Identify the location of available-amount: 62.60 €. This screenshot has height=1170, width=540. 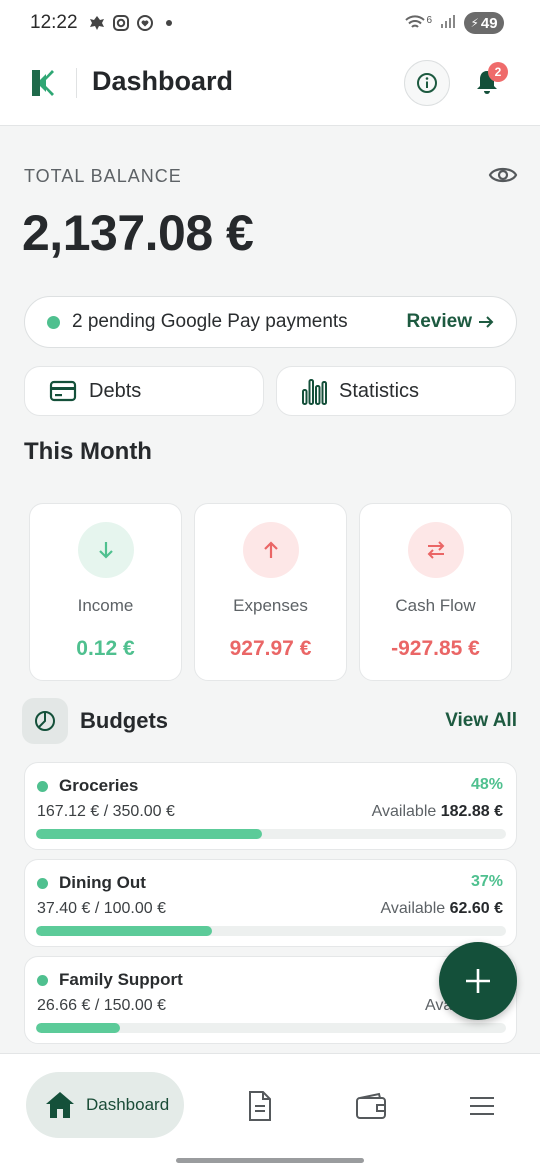
(476, 908).